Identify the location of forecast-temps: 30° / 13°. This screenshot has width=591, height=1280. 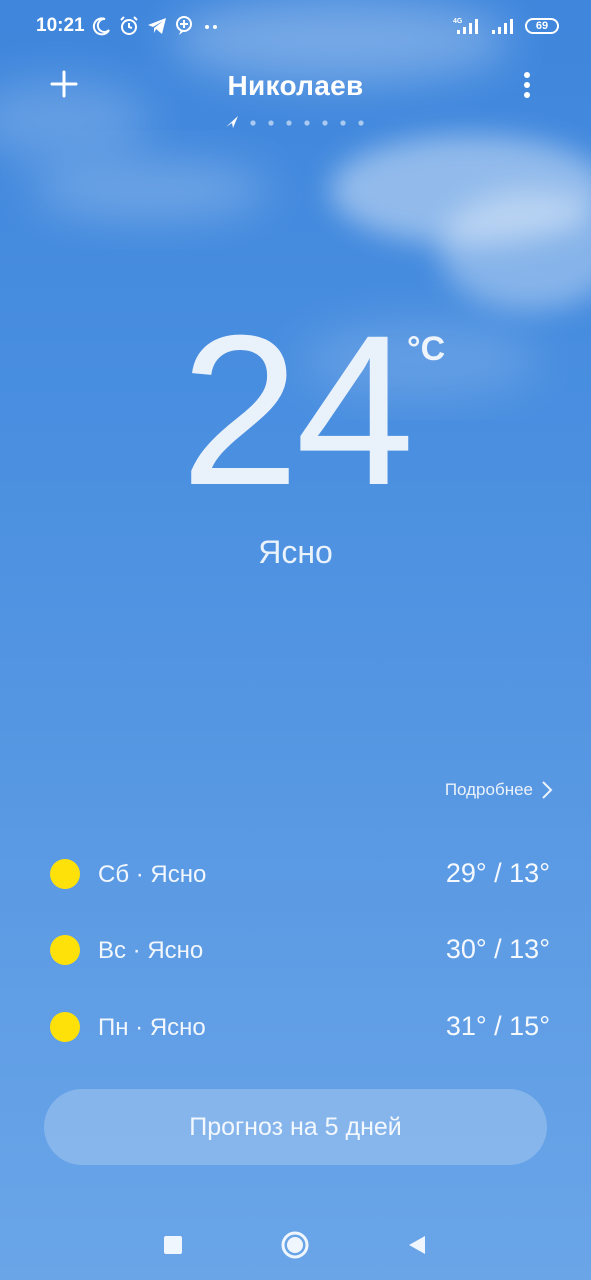
(497, 949).